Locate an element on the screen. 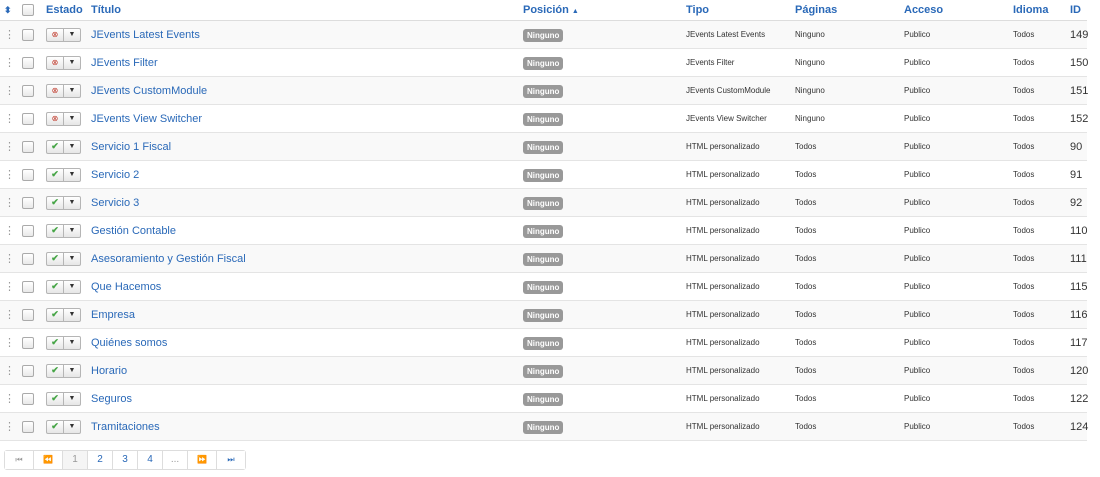 Image resolution: width=1100 pixels, height=477 pixels. header-acceso: Acceso is located at coordinates (954, 10).